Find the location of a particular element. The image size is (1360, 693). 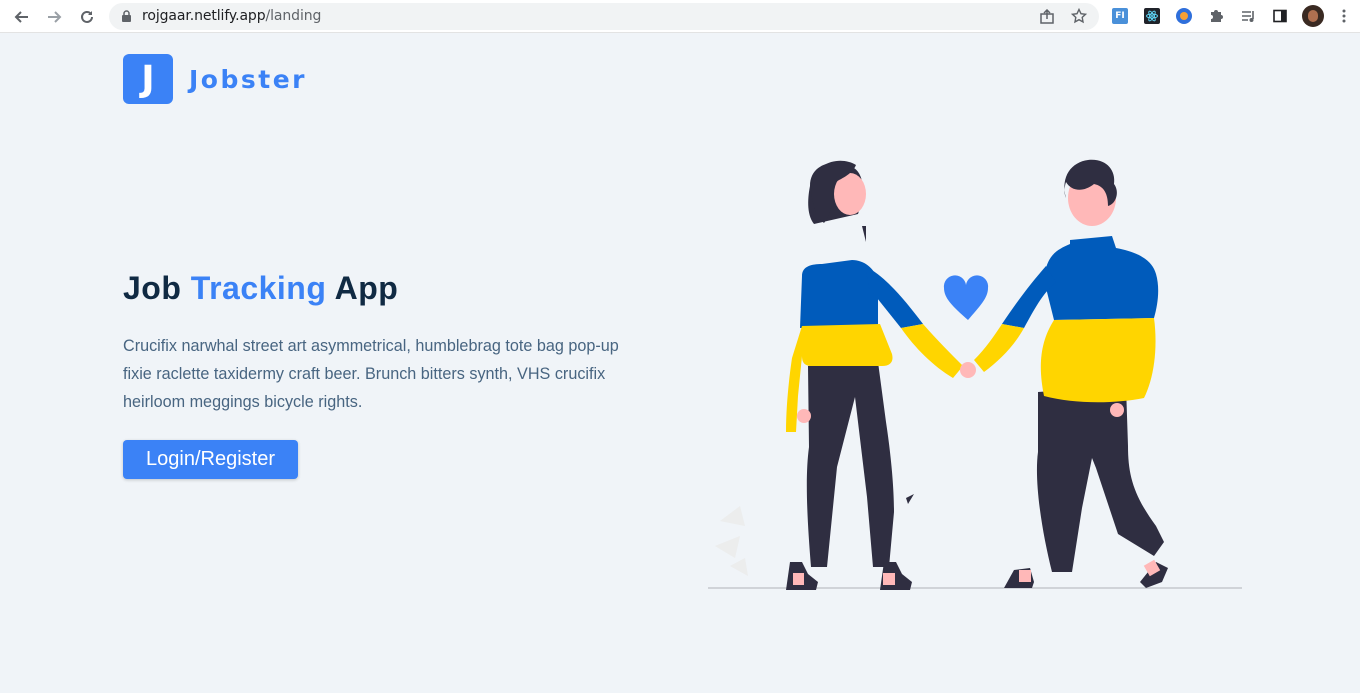

browser-toolbar: rojgaar.netlify.app/landing FI is located at coordinates (680, 16).